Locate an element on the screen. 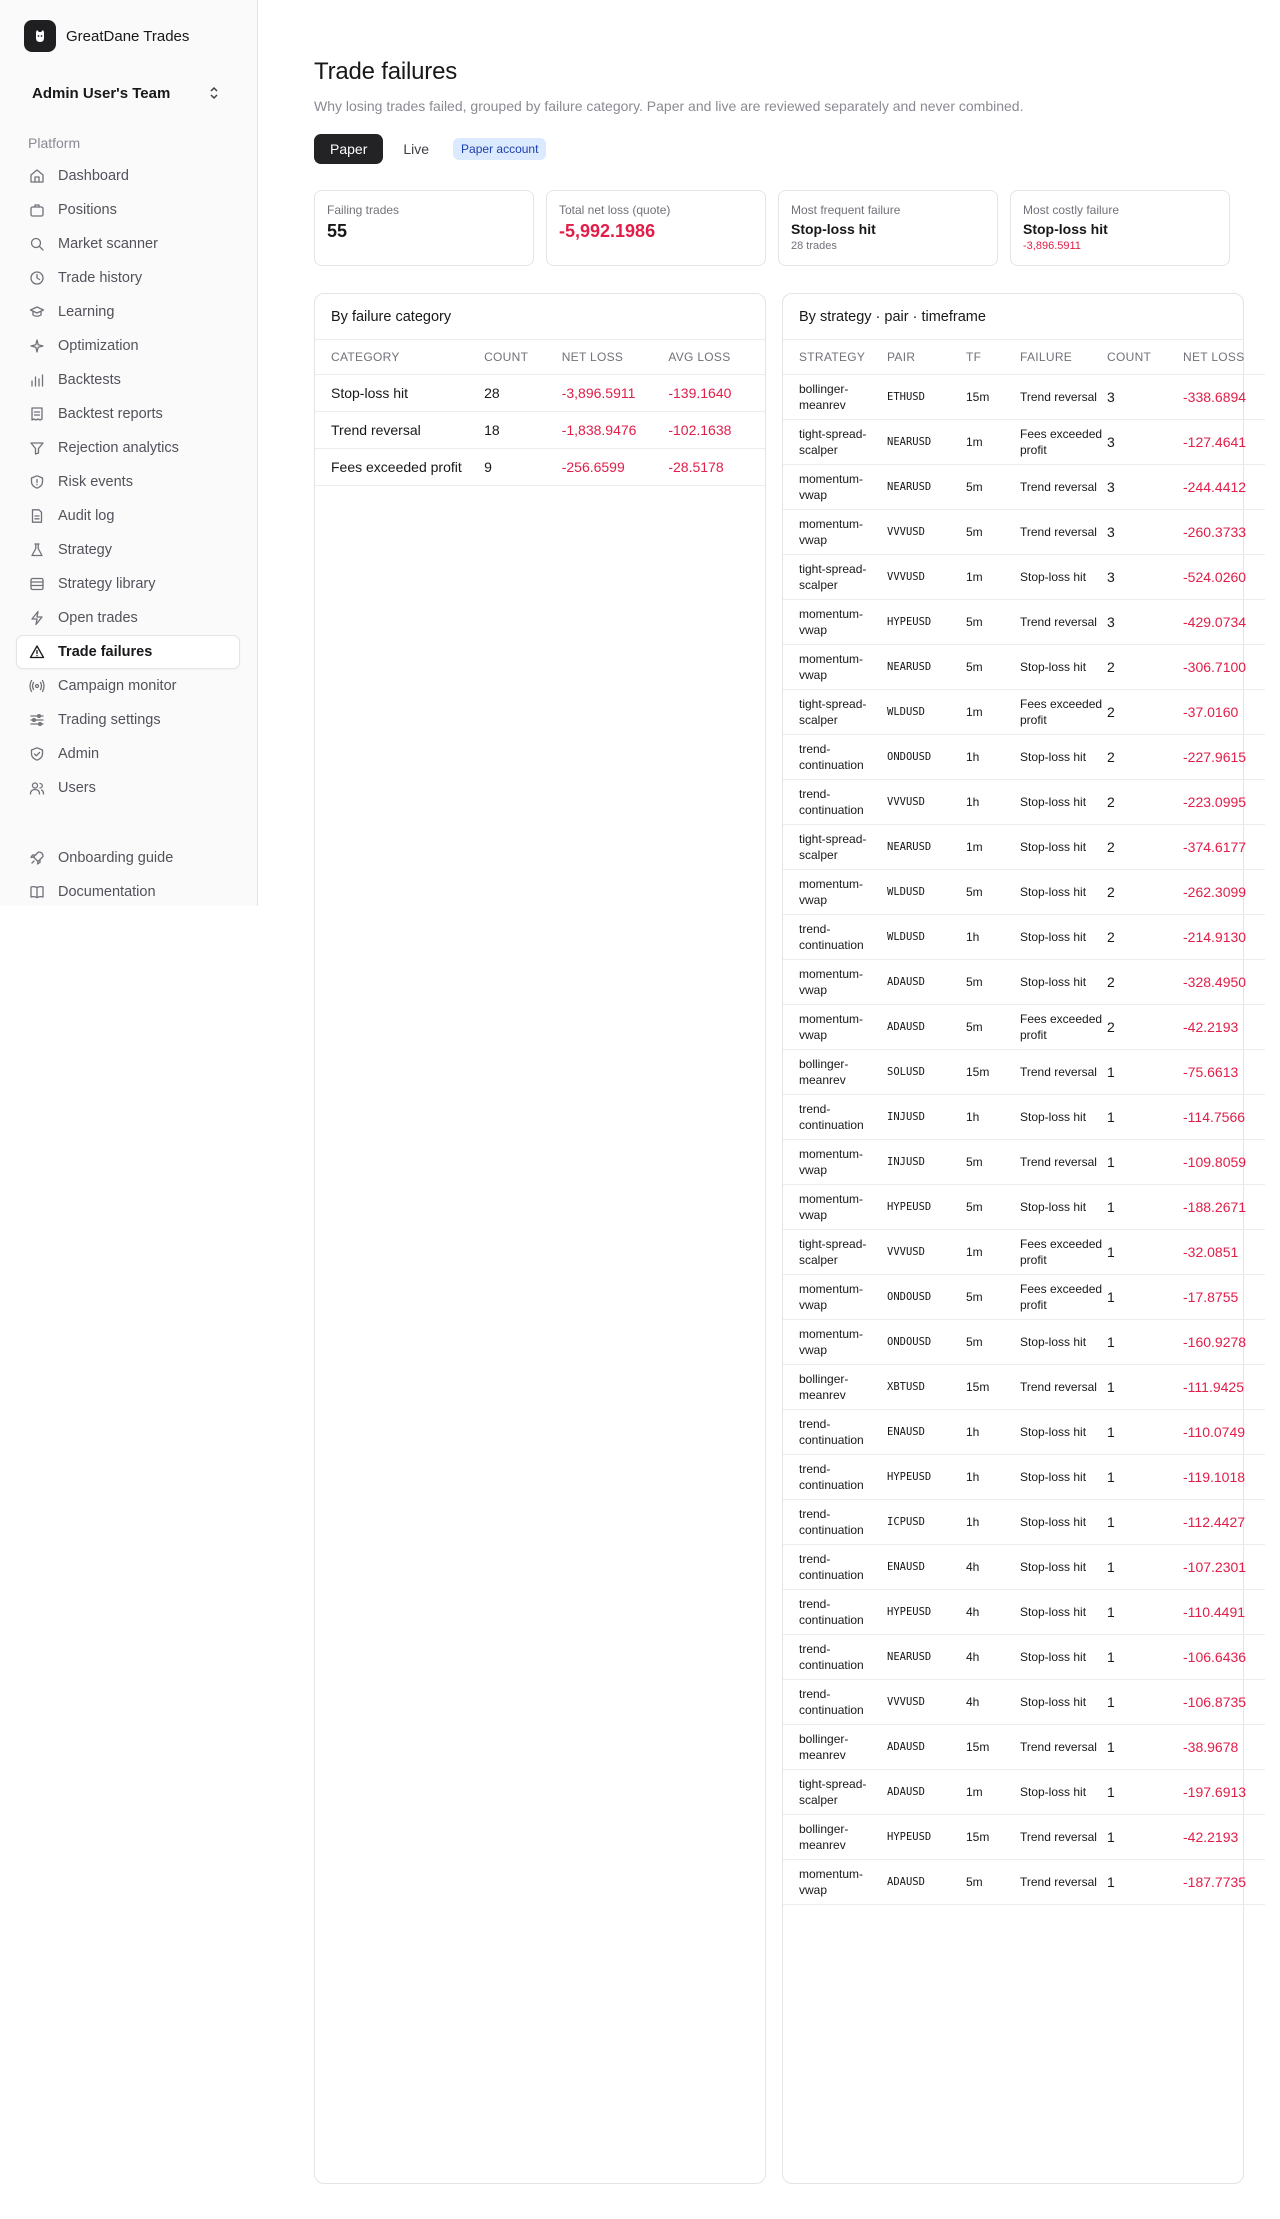 The image size is (1280, 2219). cell-net-loss: -119.1018 is located at coordinates (1224, 1477).